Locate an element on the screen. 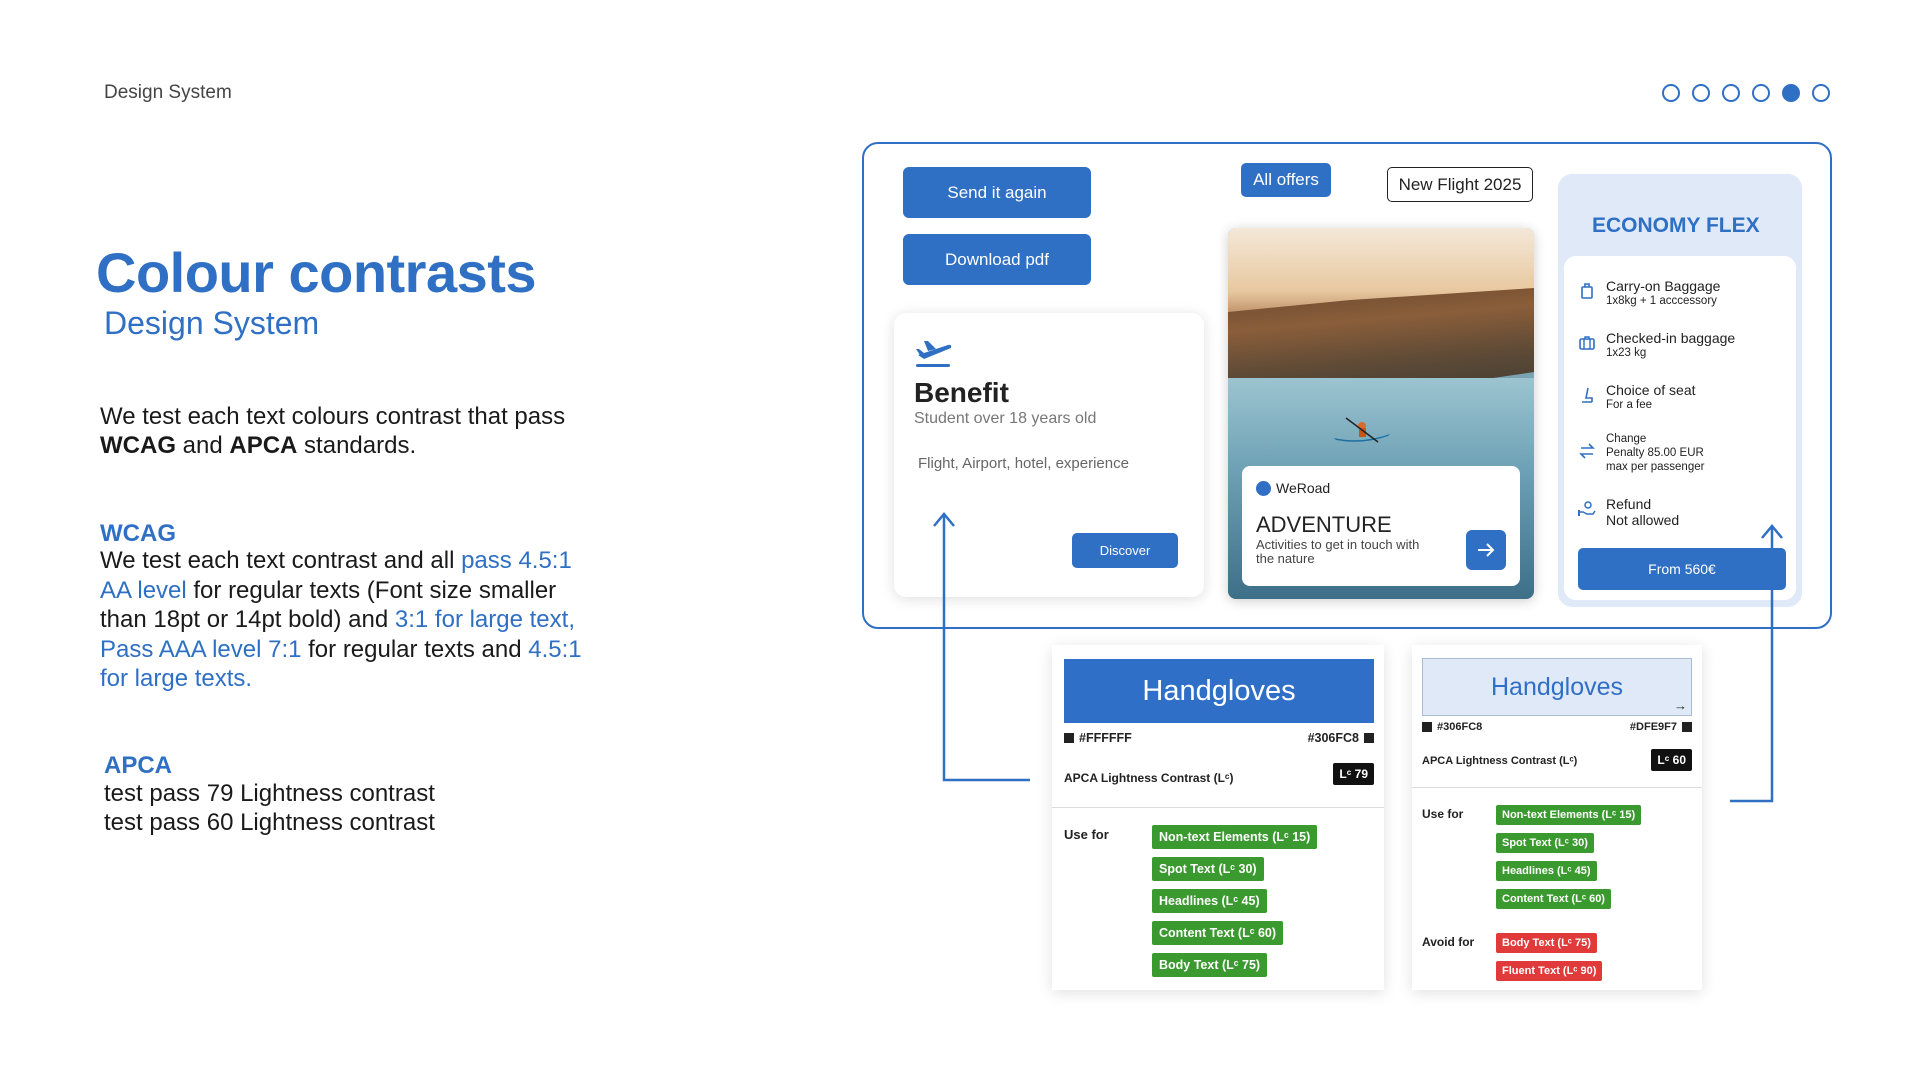 This screenshot has width=1920, height=1080. price-button: From 560€ is located at coordinates (1682, 569).